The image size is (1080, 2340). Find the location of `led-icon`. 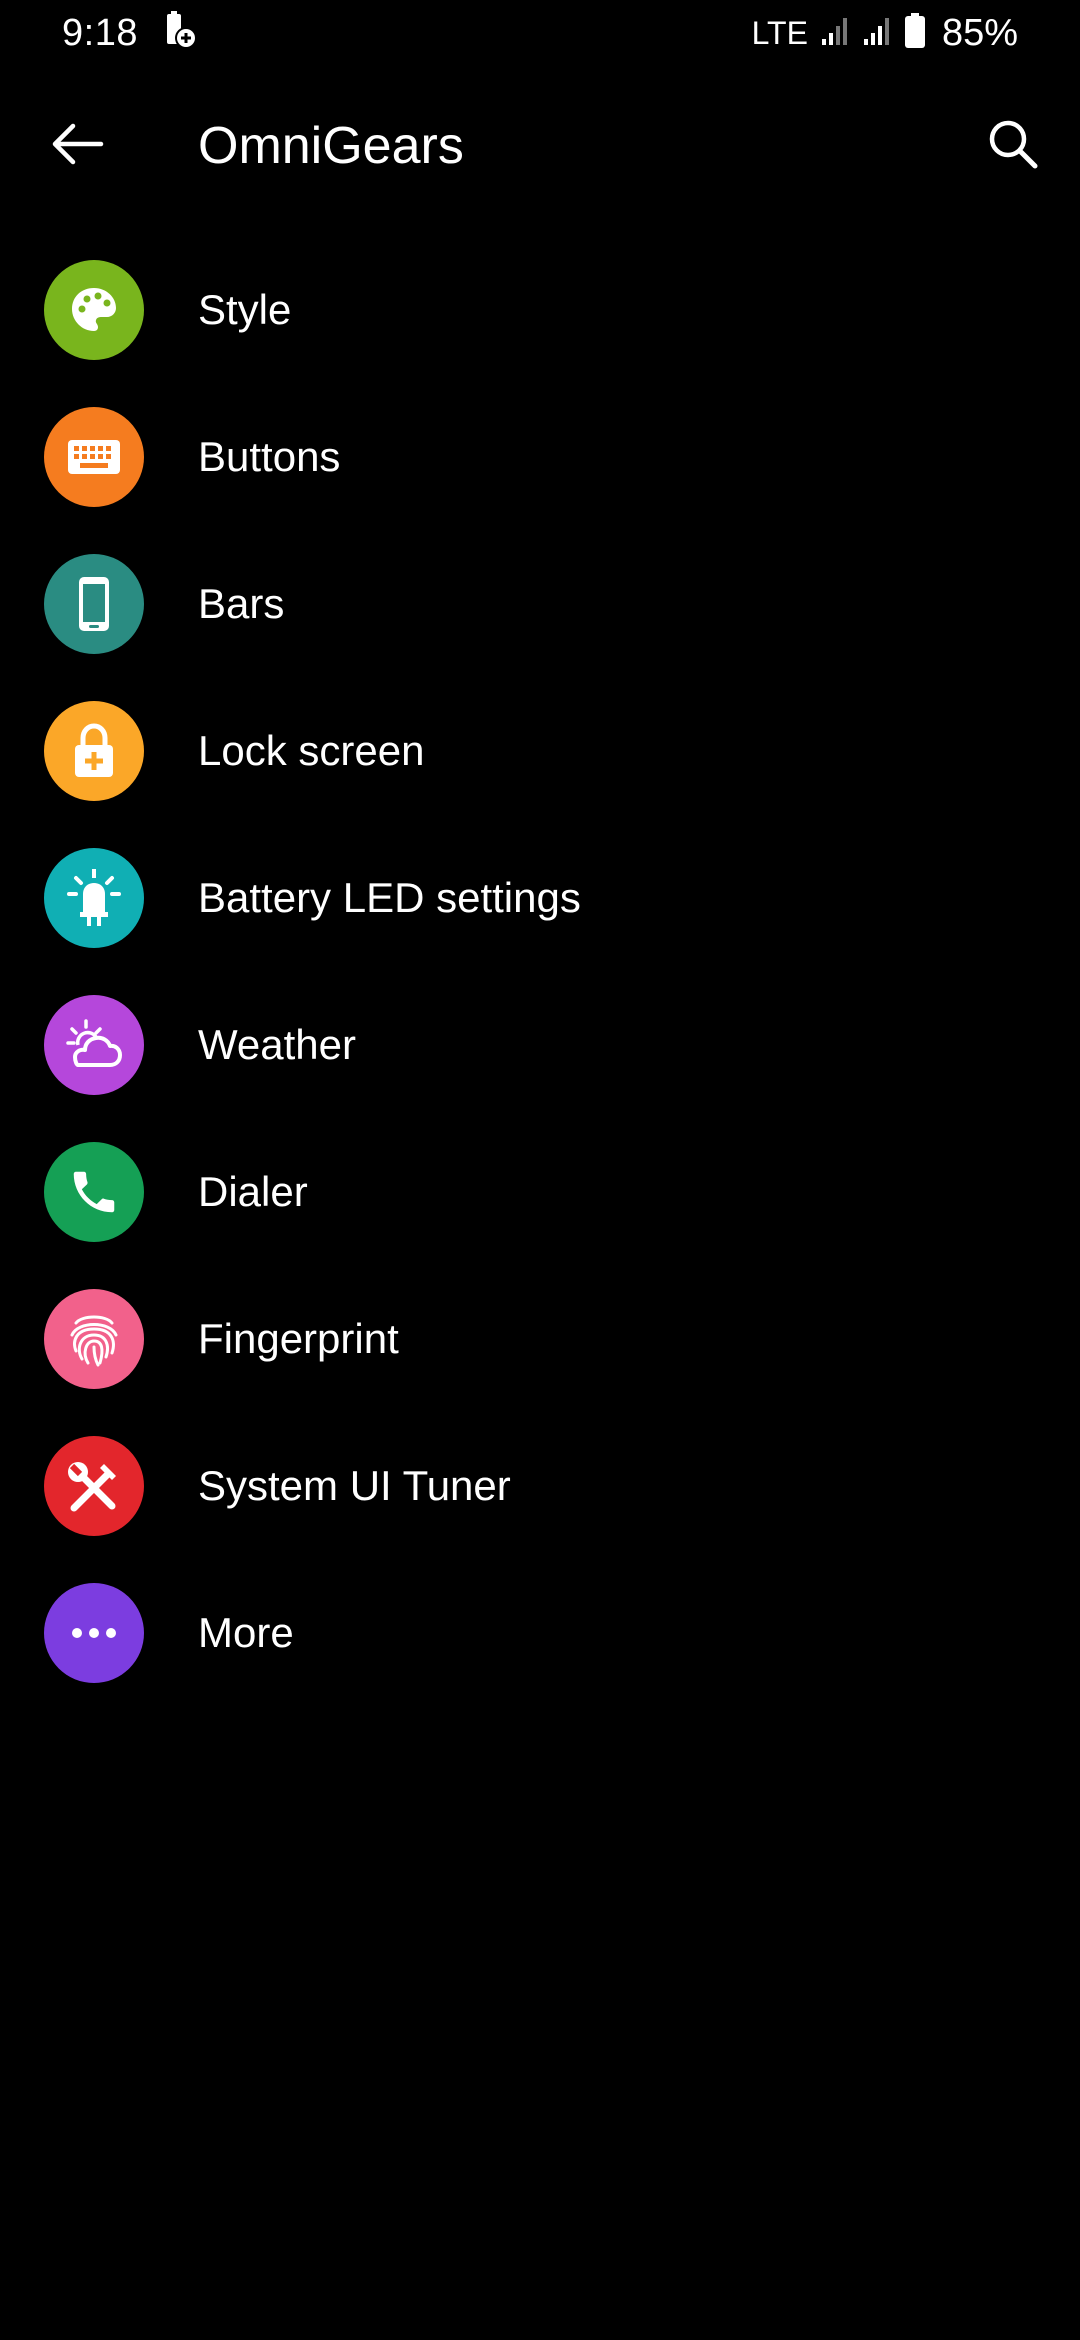

led-icon is located at coordinates (94, 897).